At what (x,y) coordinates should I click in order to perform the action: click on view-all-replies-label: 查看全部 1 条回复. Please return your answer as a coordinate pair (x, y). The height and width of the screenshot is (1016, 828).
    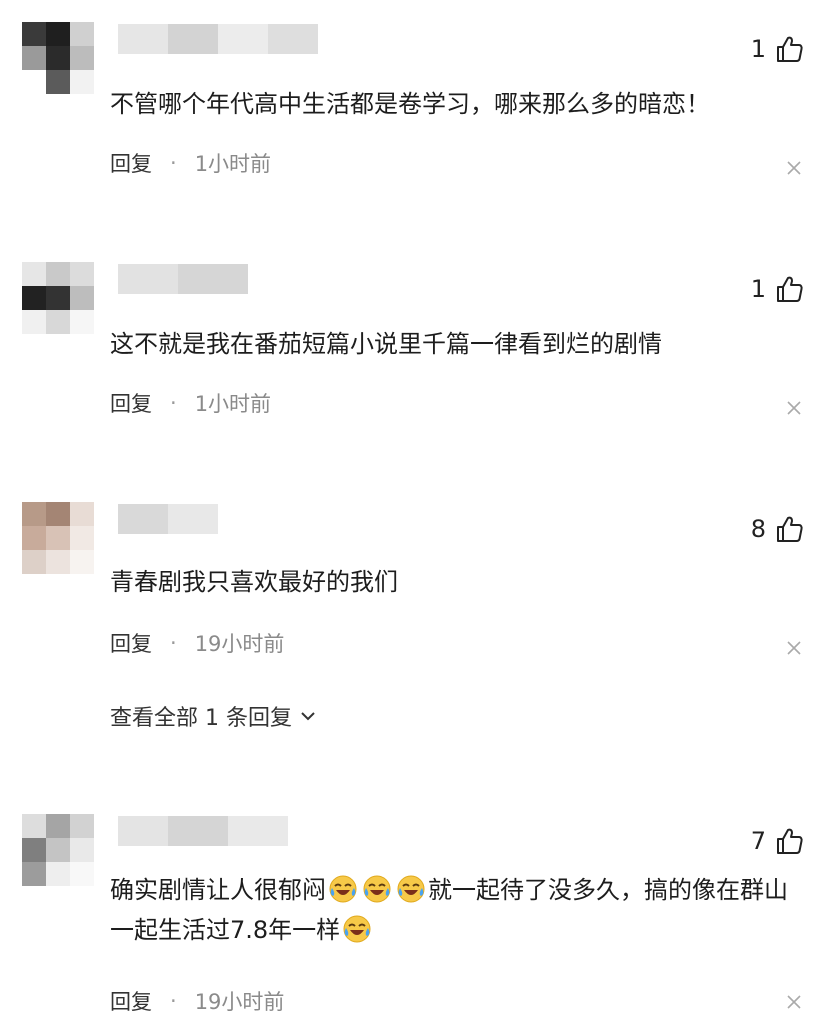
    Looking at the image, I should click on (201, 718).